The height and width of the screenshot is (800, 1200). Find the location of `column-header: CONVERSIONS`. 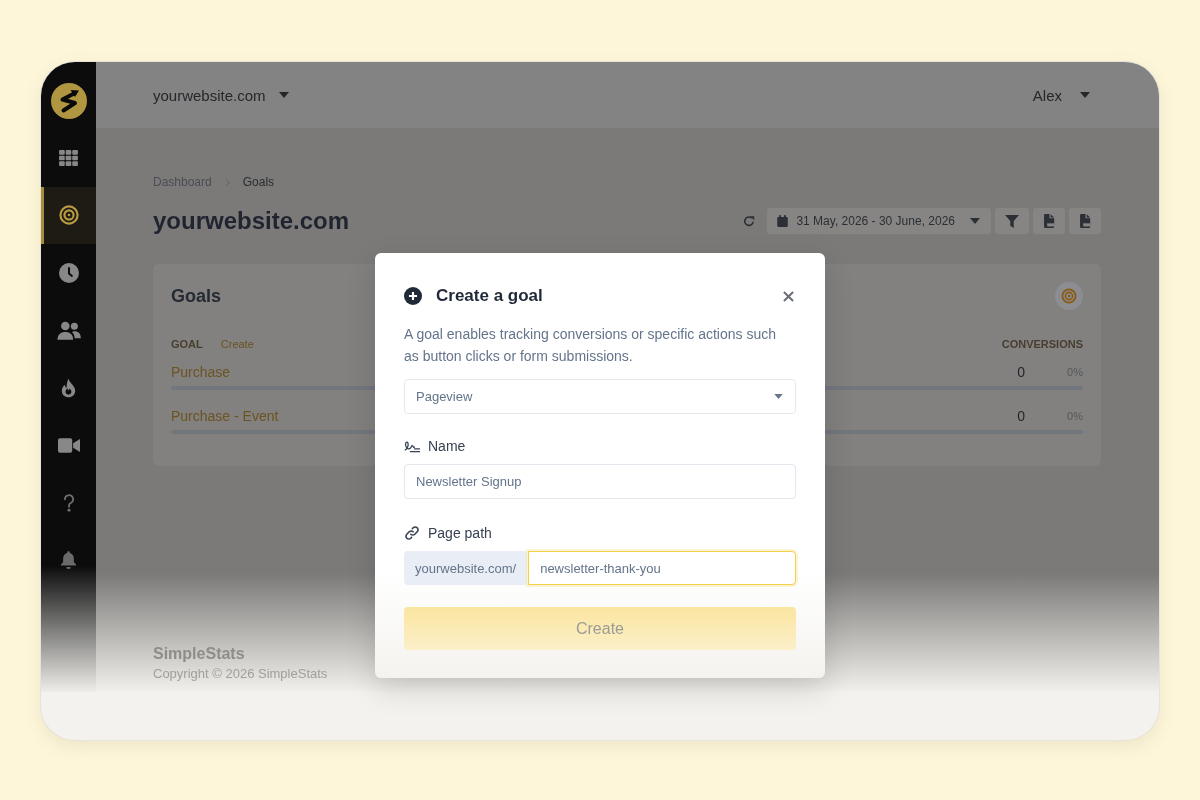

column-header: CONVERSIONS is located at coordinates (1042, 344).